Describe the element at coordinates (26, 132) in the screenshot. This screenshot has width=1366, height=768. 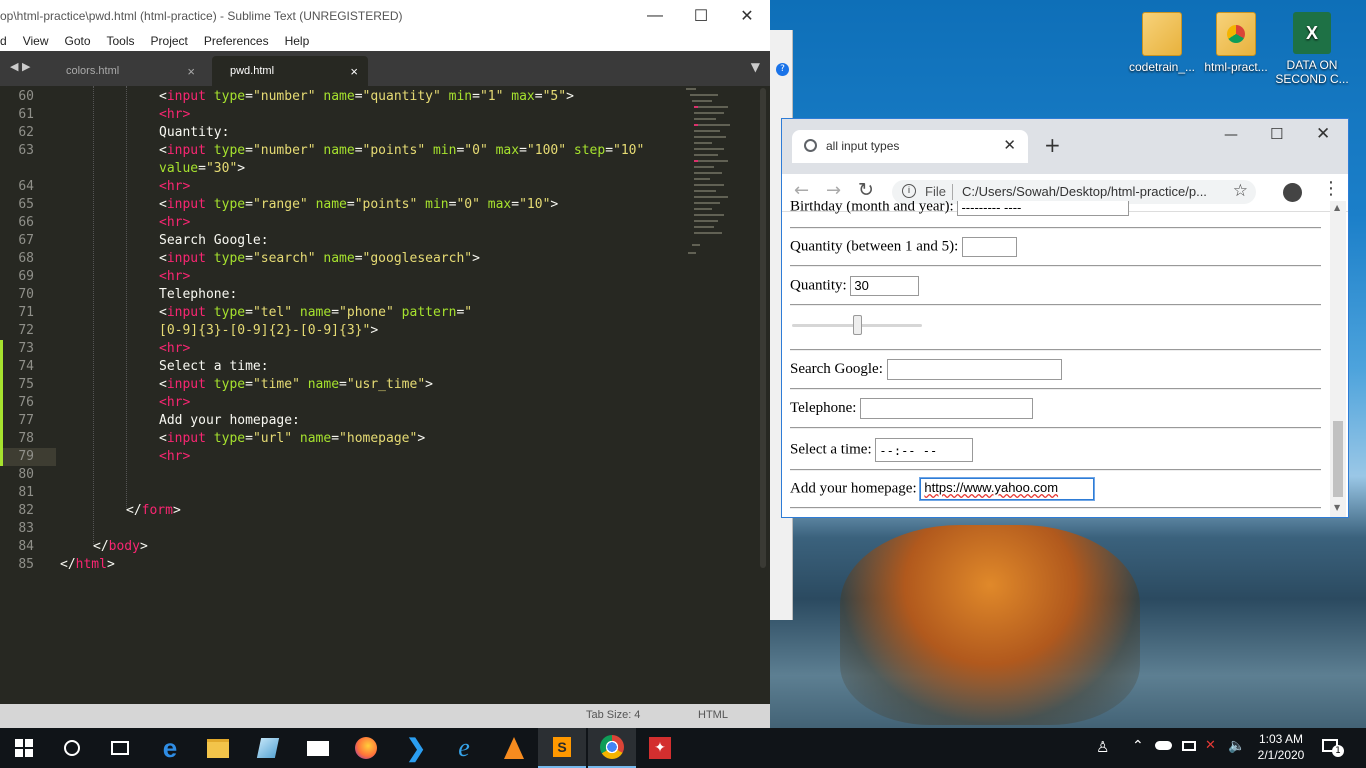
I see `line-number: 62` at that location.